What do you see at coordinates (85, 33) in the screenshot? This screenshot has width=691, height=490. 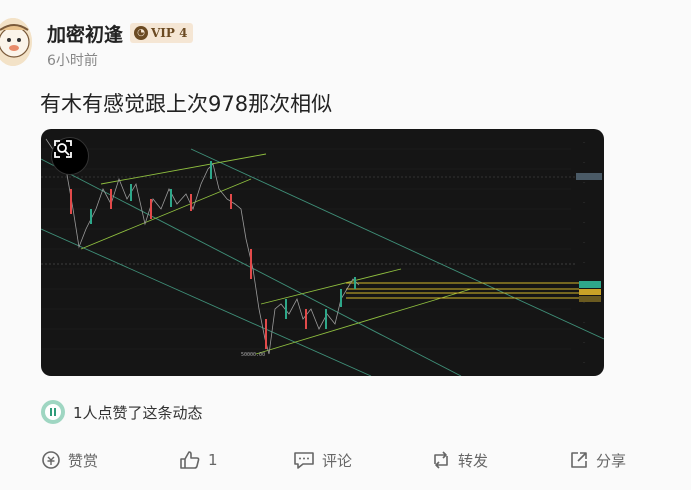 I see `author-name: 加密初逢` at bounding box center [85, 33].